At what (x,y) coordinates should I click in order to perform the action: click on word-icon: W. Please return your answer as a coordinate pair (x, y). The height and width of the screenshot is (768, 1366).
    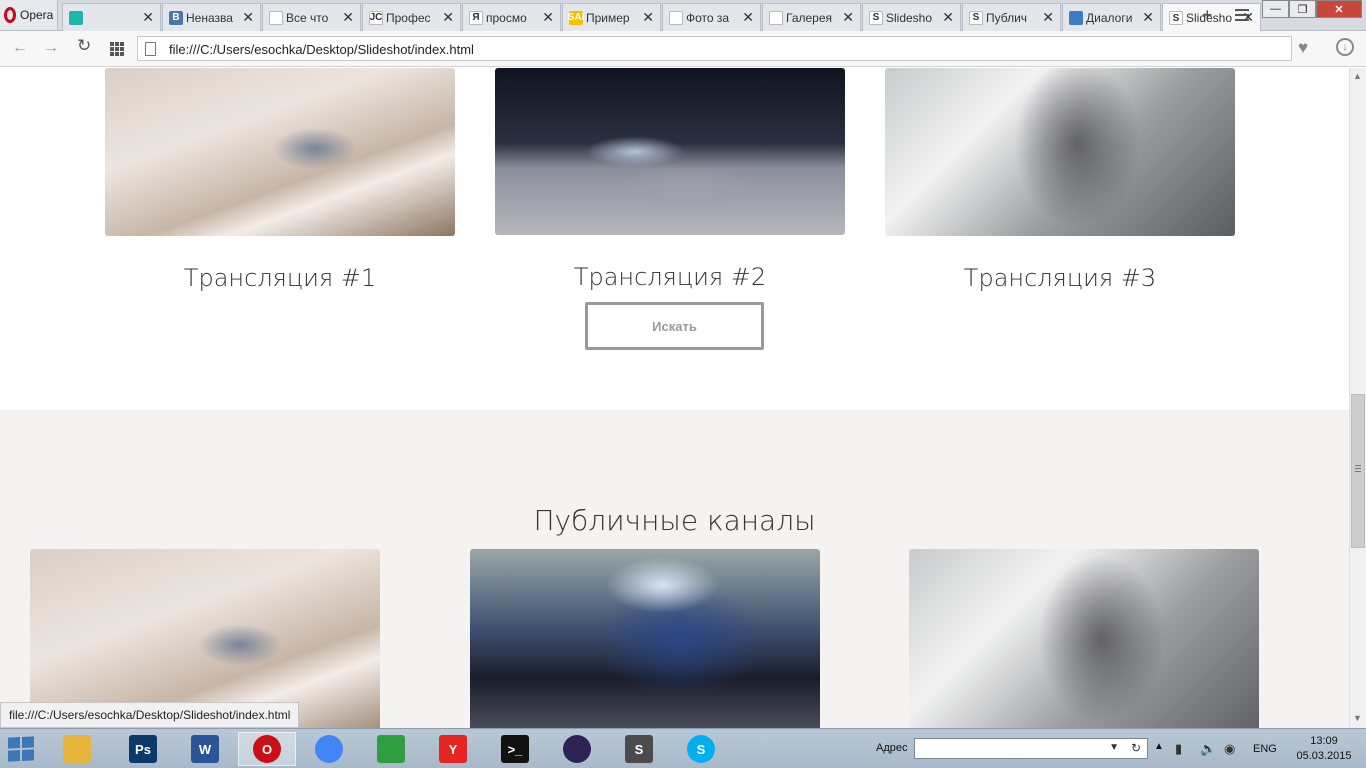
    Looking at the image, I should click on (205, 749).